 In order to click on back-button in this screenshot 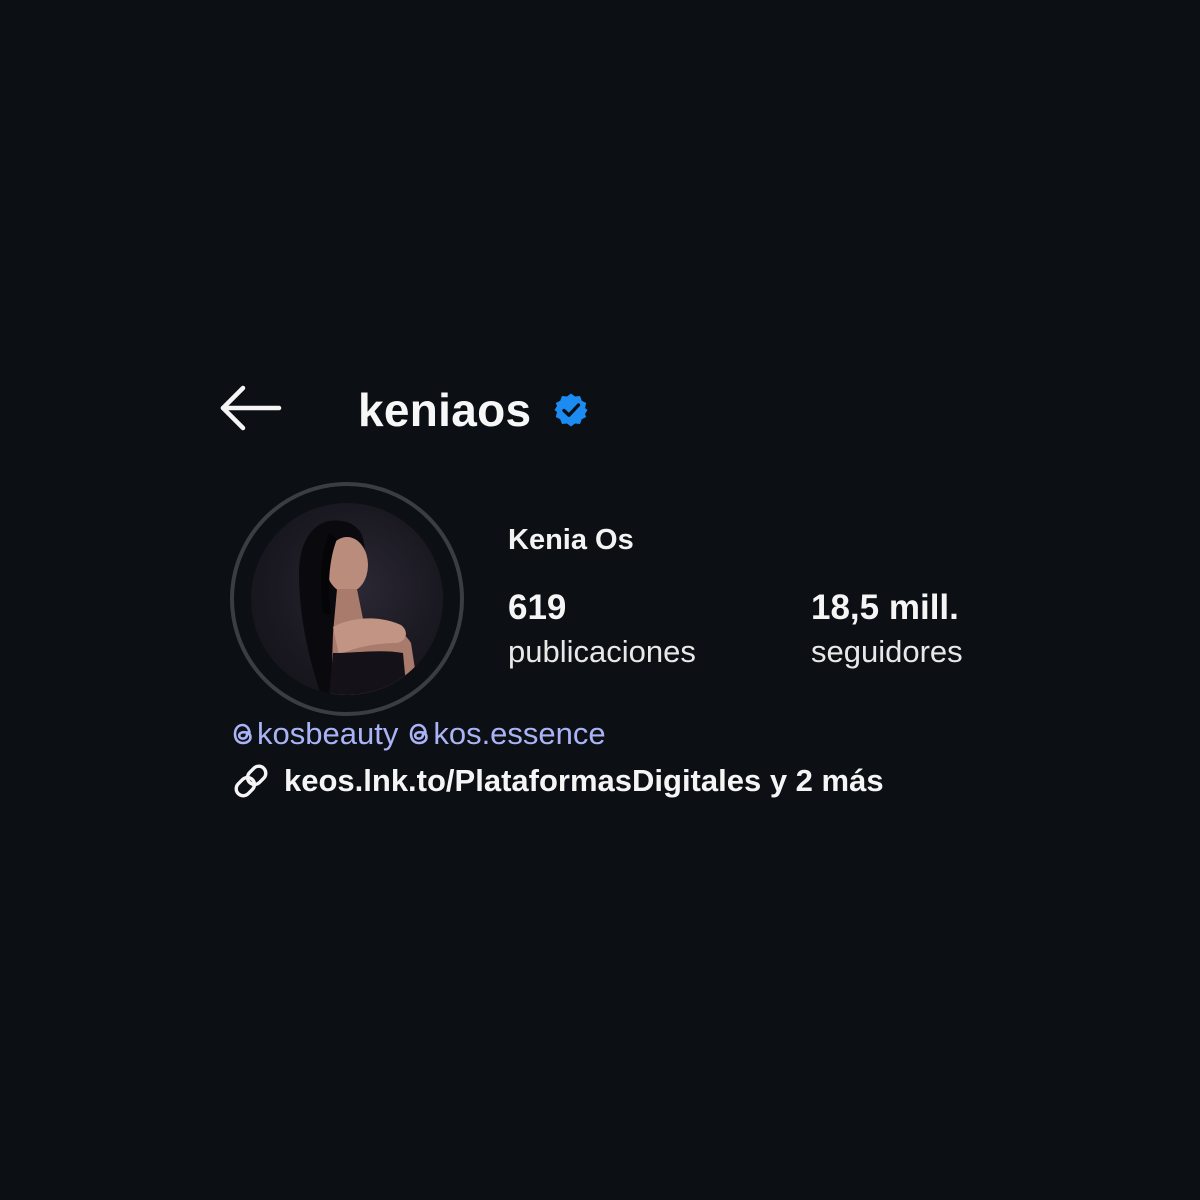, I will do `click(251, 408)`.